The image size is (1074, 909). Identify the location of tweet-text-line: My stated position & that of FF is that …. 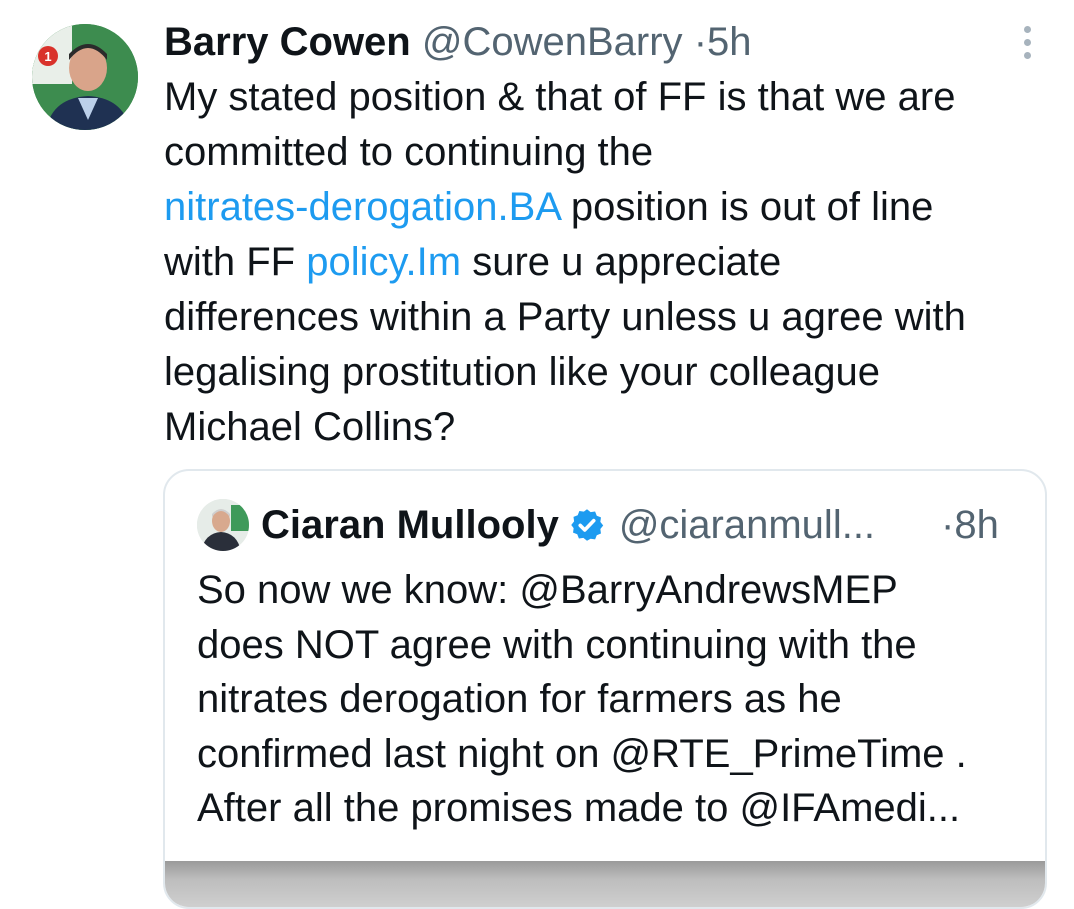
(614, 97).